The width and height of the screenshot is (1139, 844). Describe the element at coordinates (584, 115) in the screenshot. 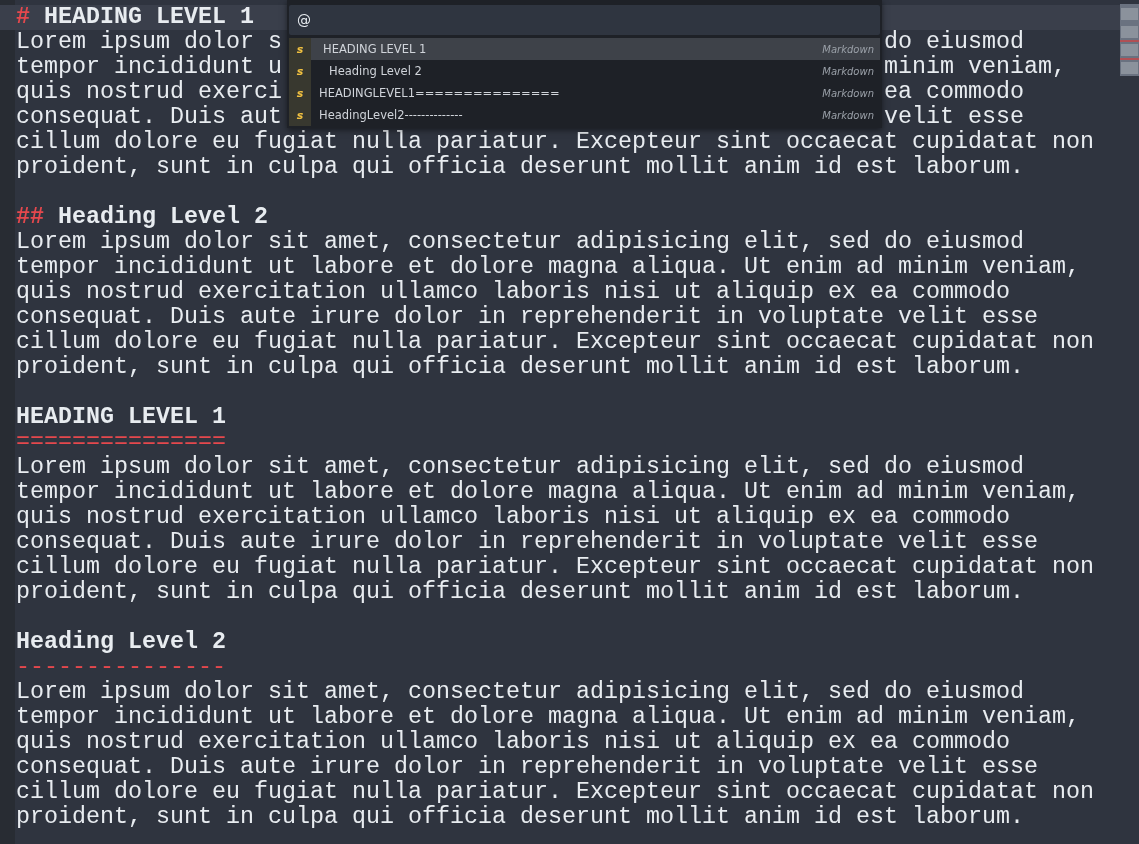

I see `symbol-item: s HeadingLevel2-------------- Markdown` at that location.